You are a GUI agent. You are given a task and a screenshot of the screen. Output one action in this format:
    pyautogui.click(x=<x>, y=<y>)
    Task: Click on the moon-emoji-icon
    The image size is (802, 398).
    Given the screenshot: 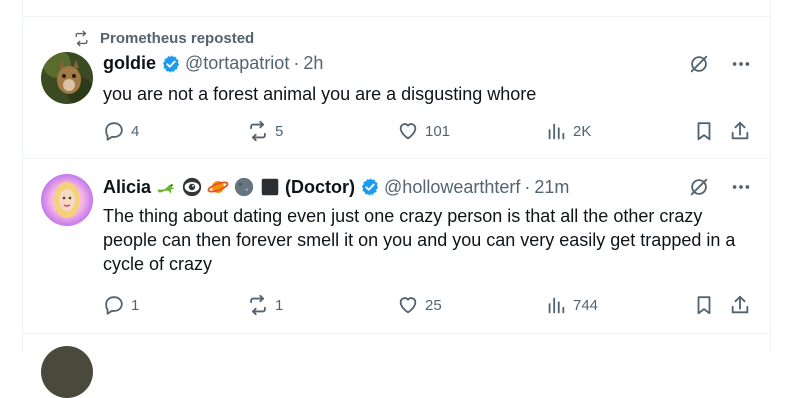 What is the action you would take?
    pyautogui.click(x=244, y=187)
    